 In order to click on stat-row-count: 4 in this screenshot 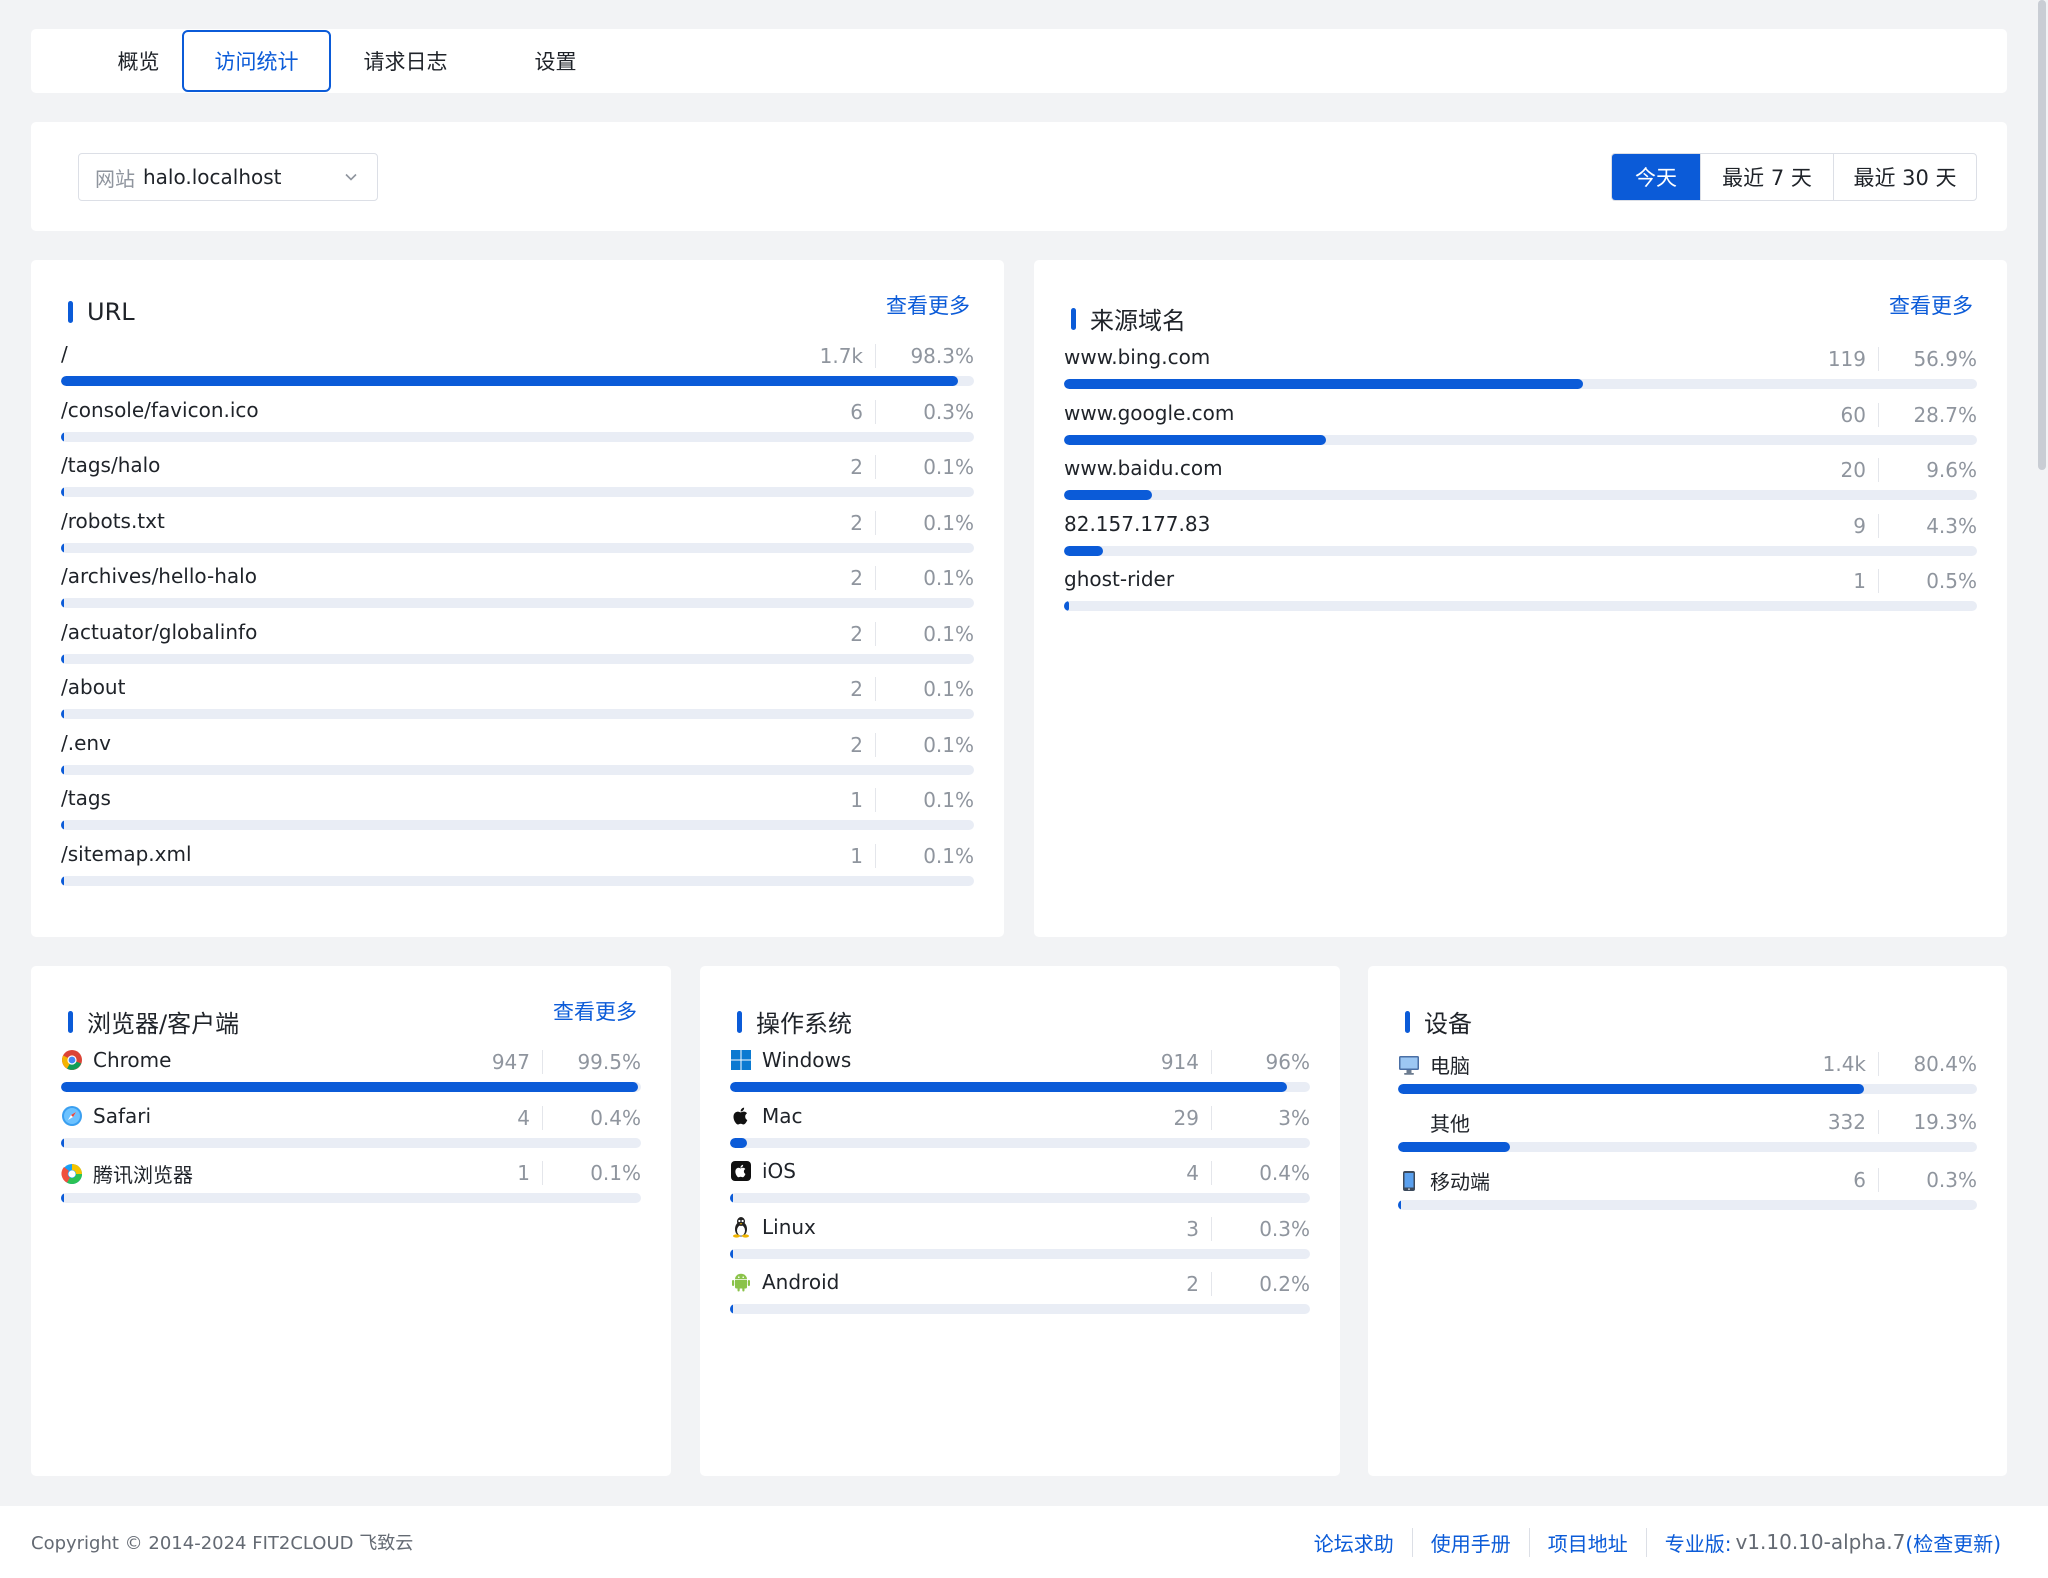, I will do `click(1199, 1173)`.